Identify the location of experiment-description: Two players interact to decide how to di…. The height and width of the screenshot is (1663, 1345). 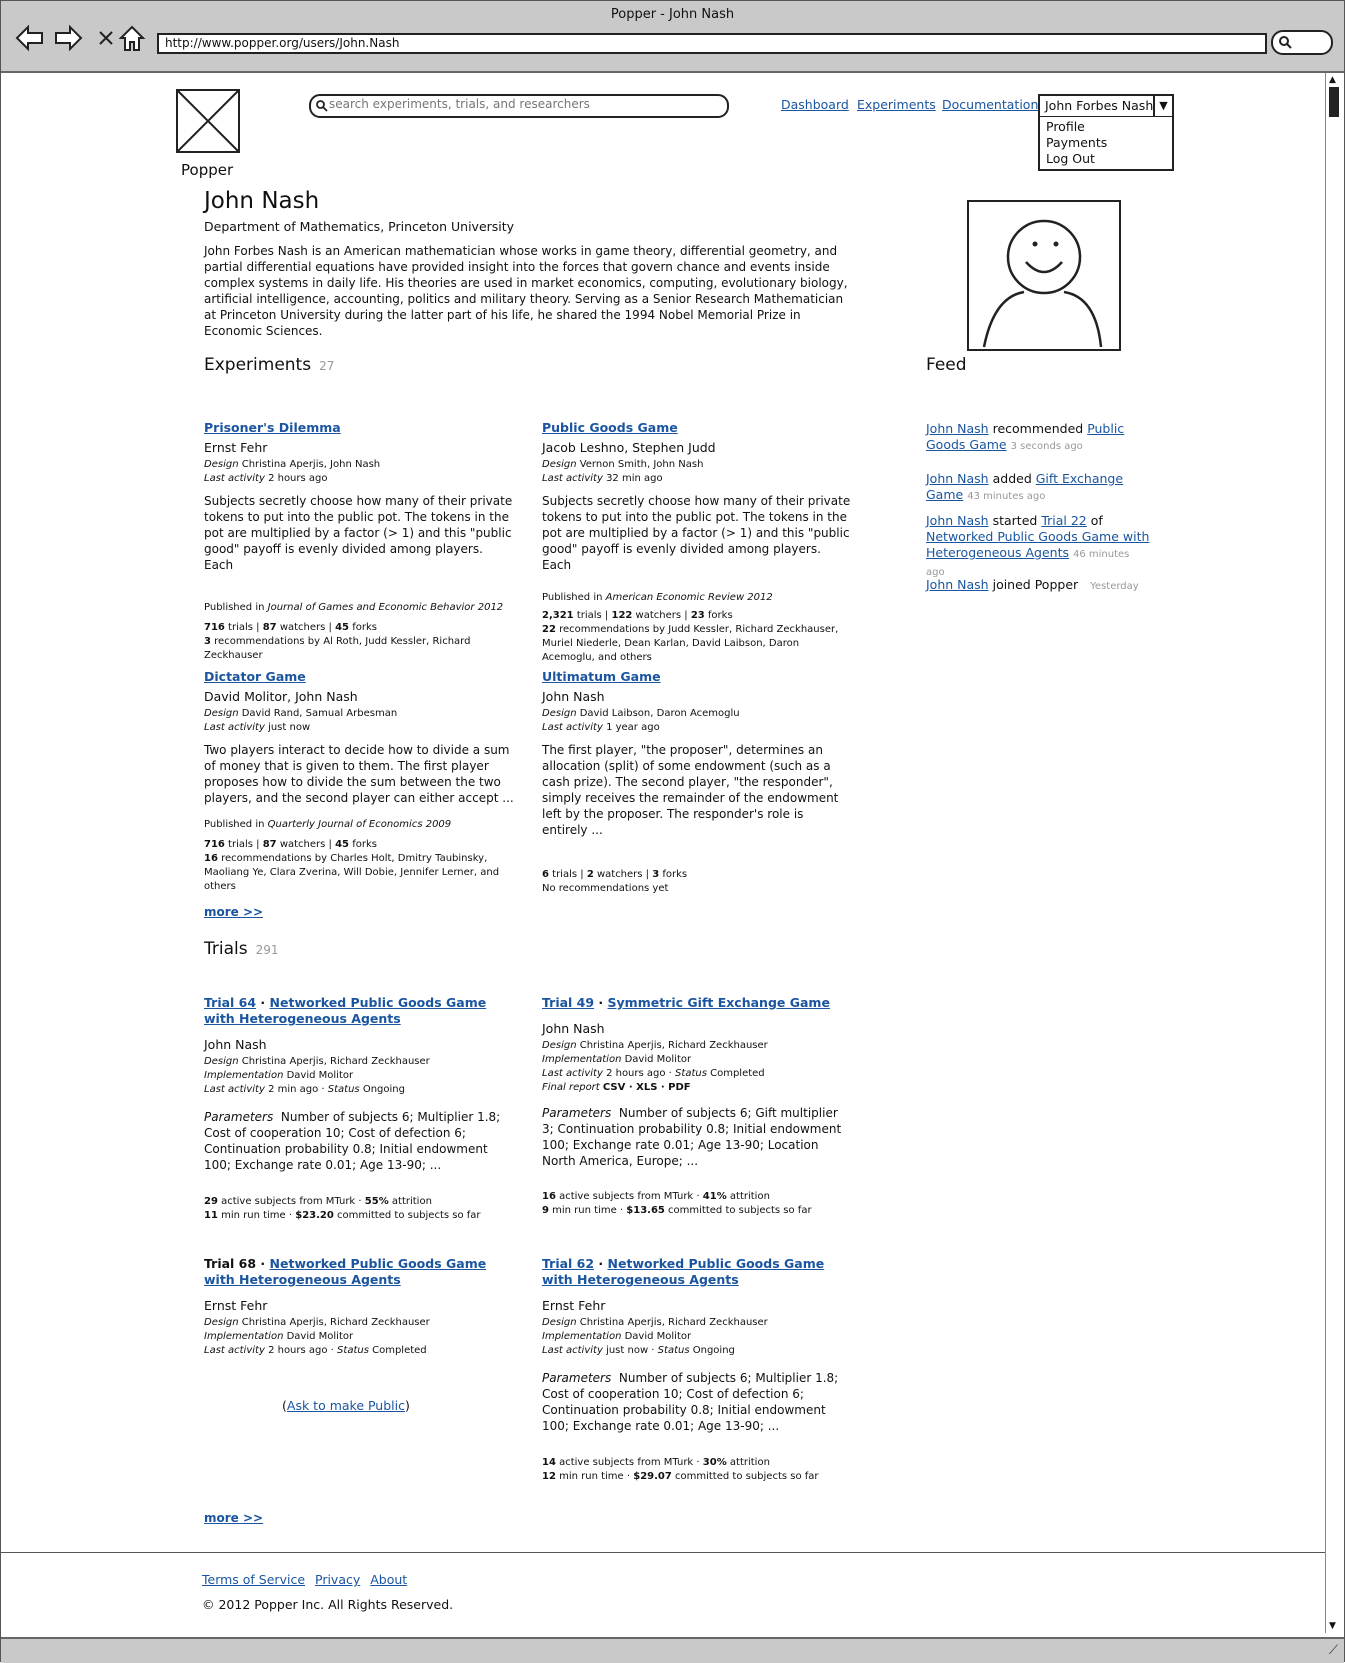
(359, 774).